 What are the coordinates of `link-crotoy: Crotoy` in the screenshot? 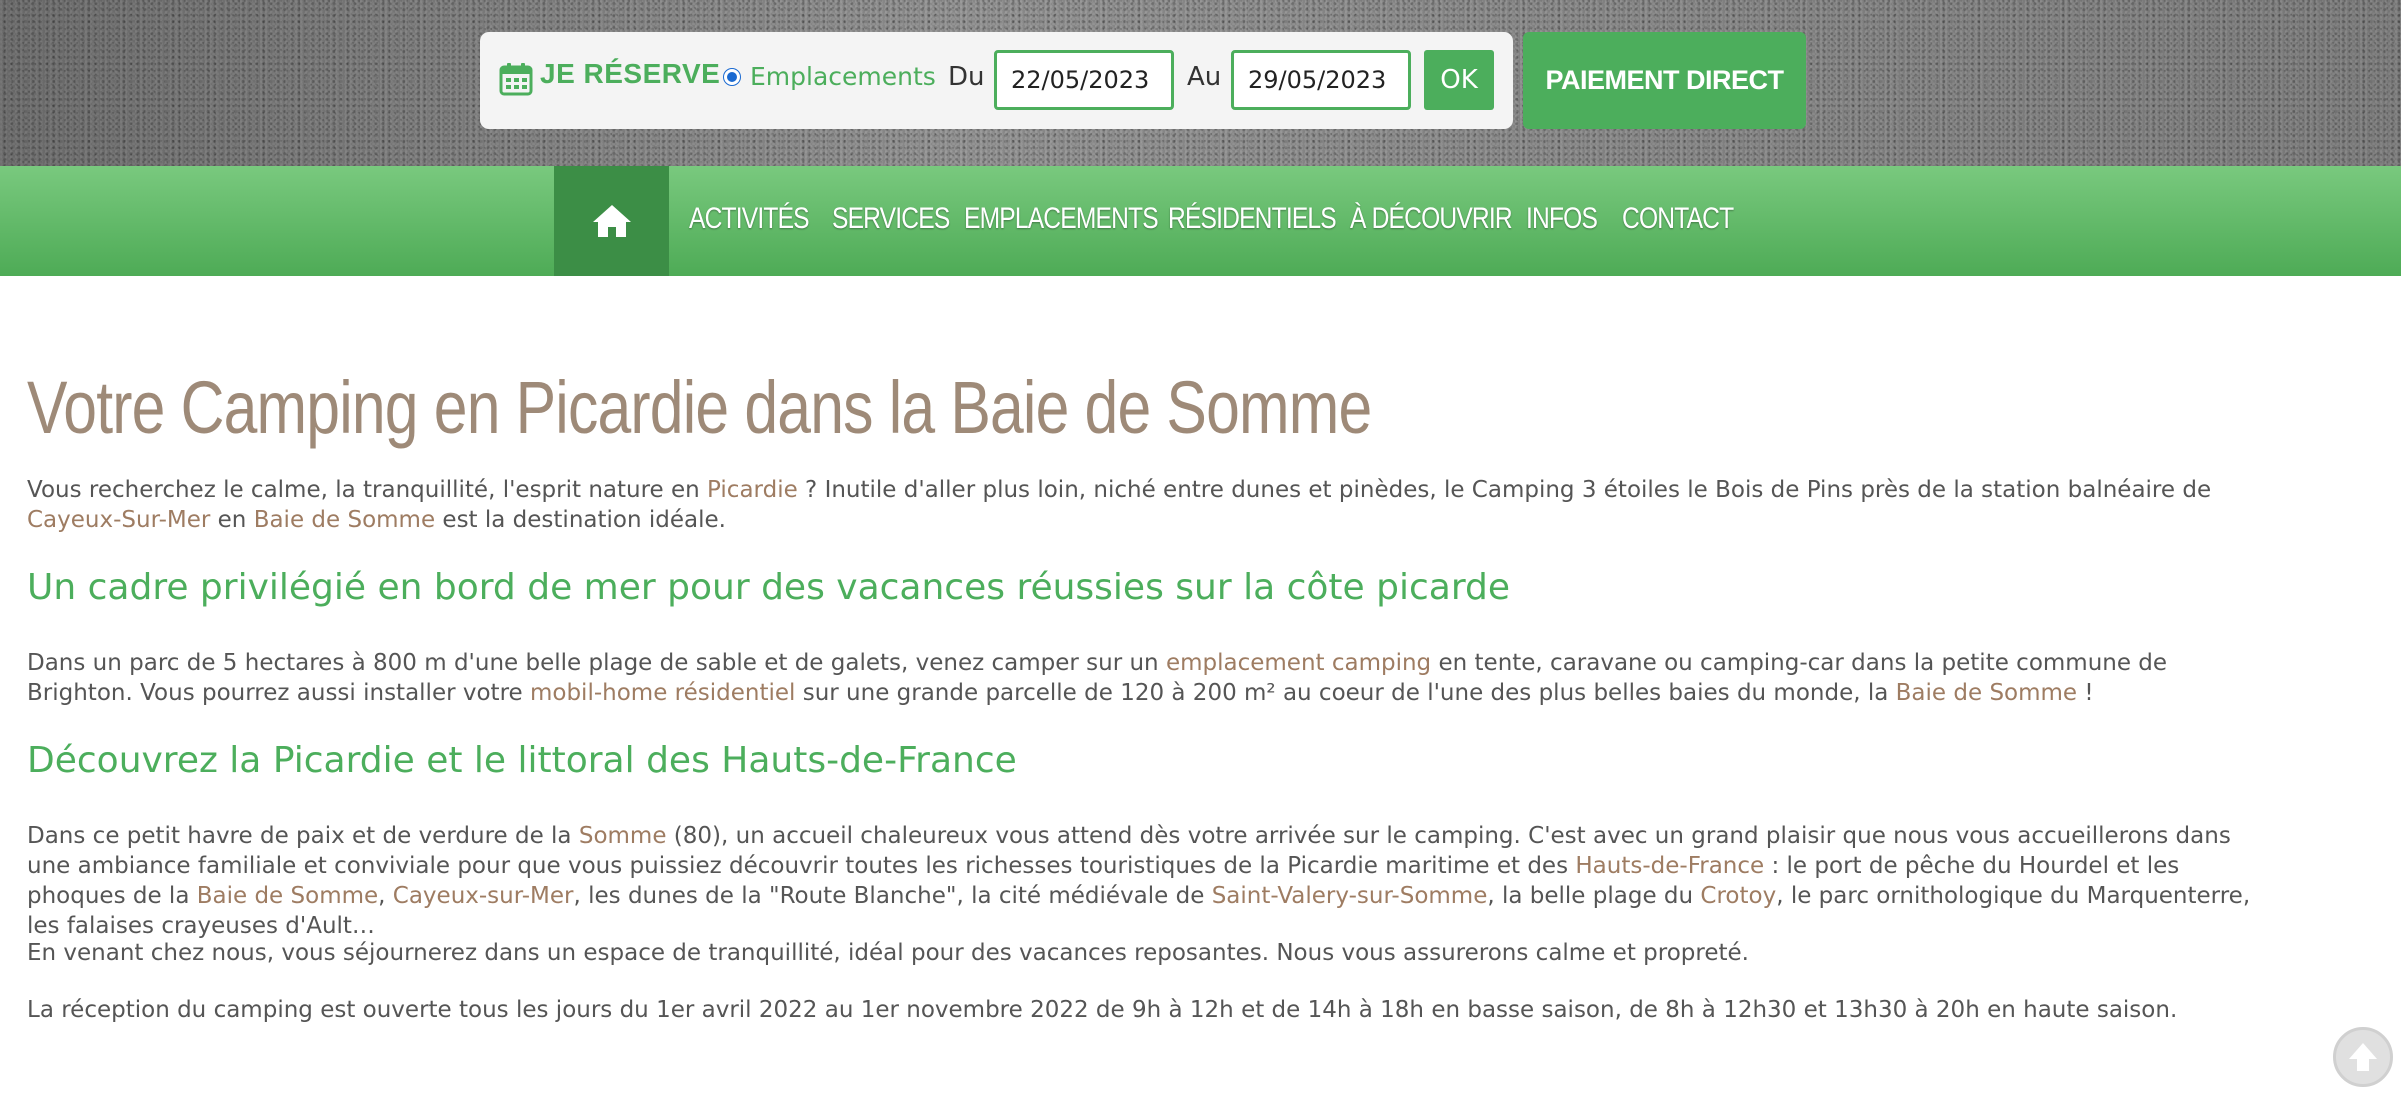 It's located at (1738, 896).